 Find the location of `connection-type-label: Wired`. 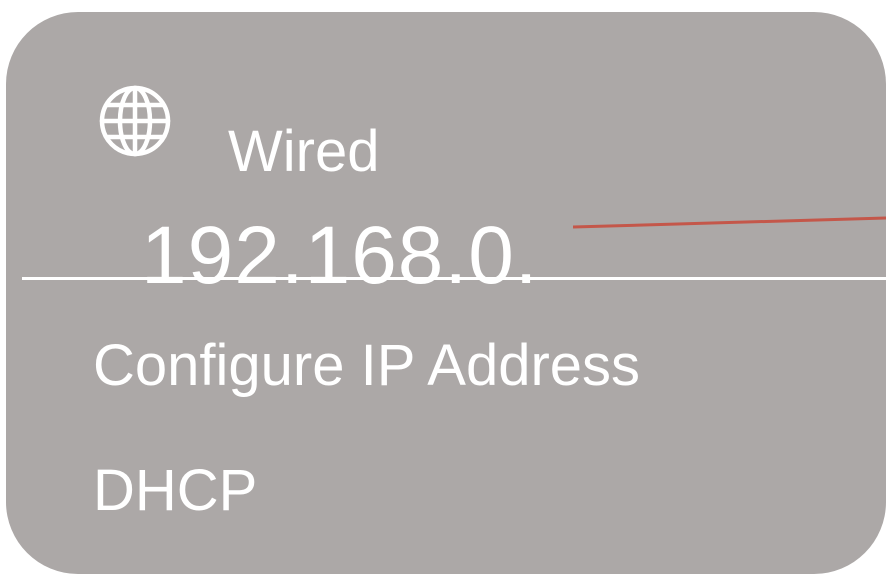

connection-type-label: Wired is located at coordinates (304, 151).